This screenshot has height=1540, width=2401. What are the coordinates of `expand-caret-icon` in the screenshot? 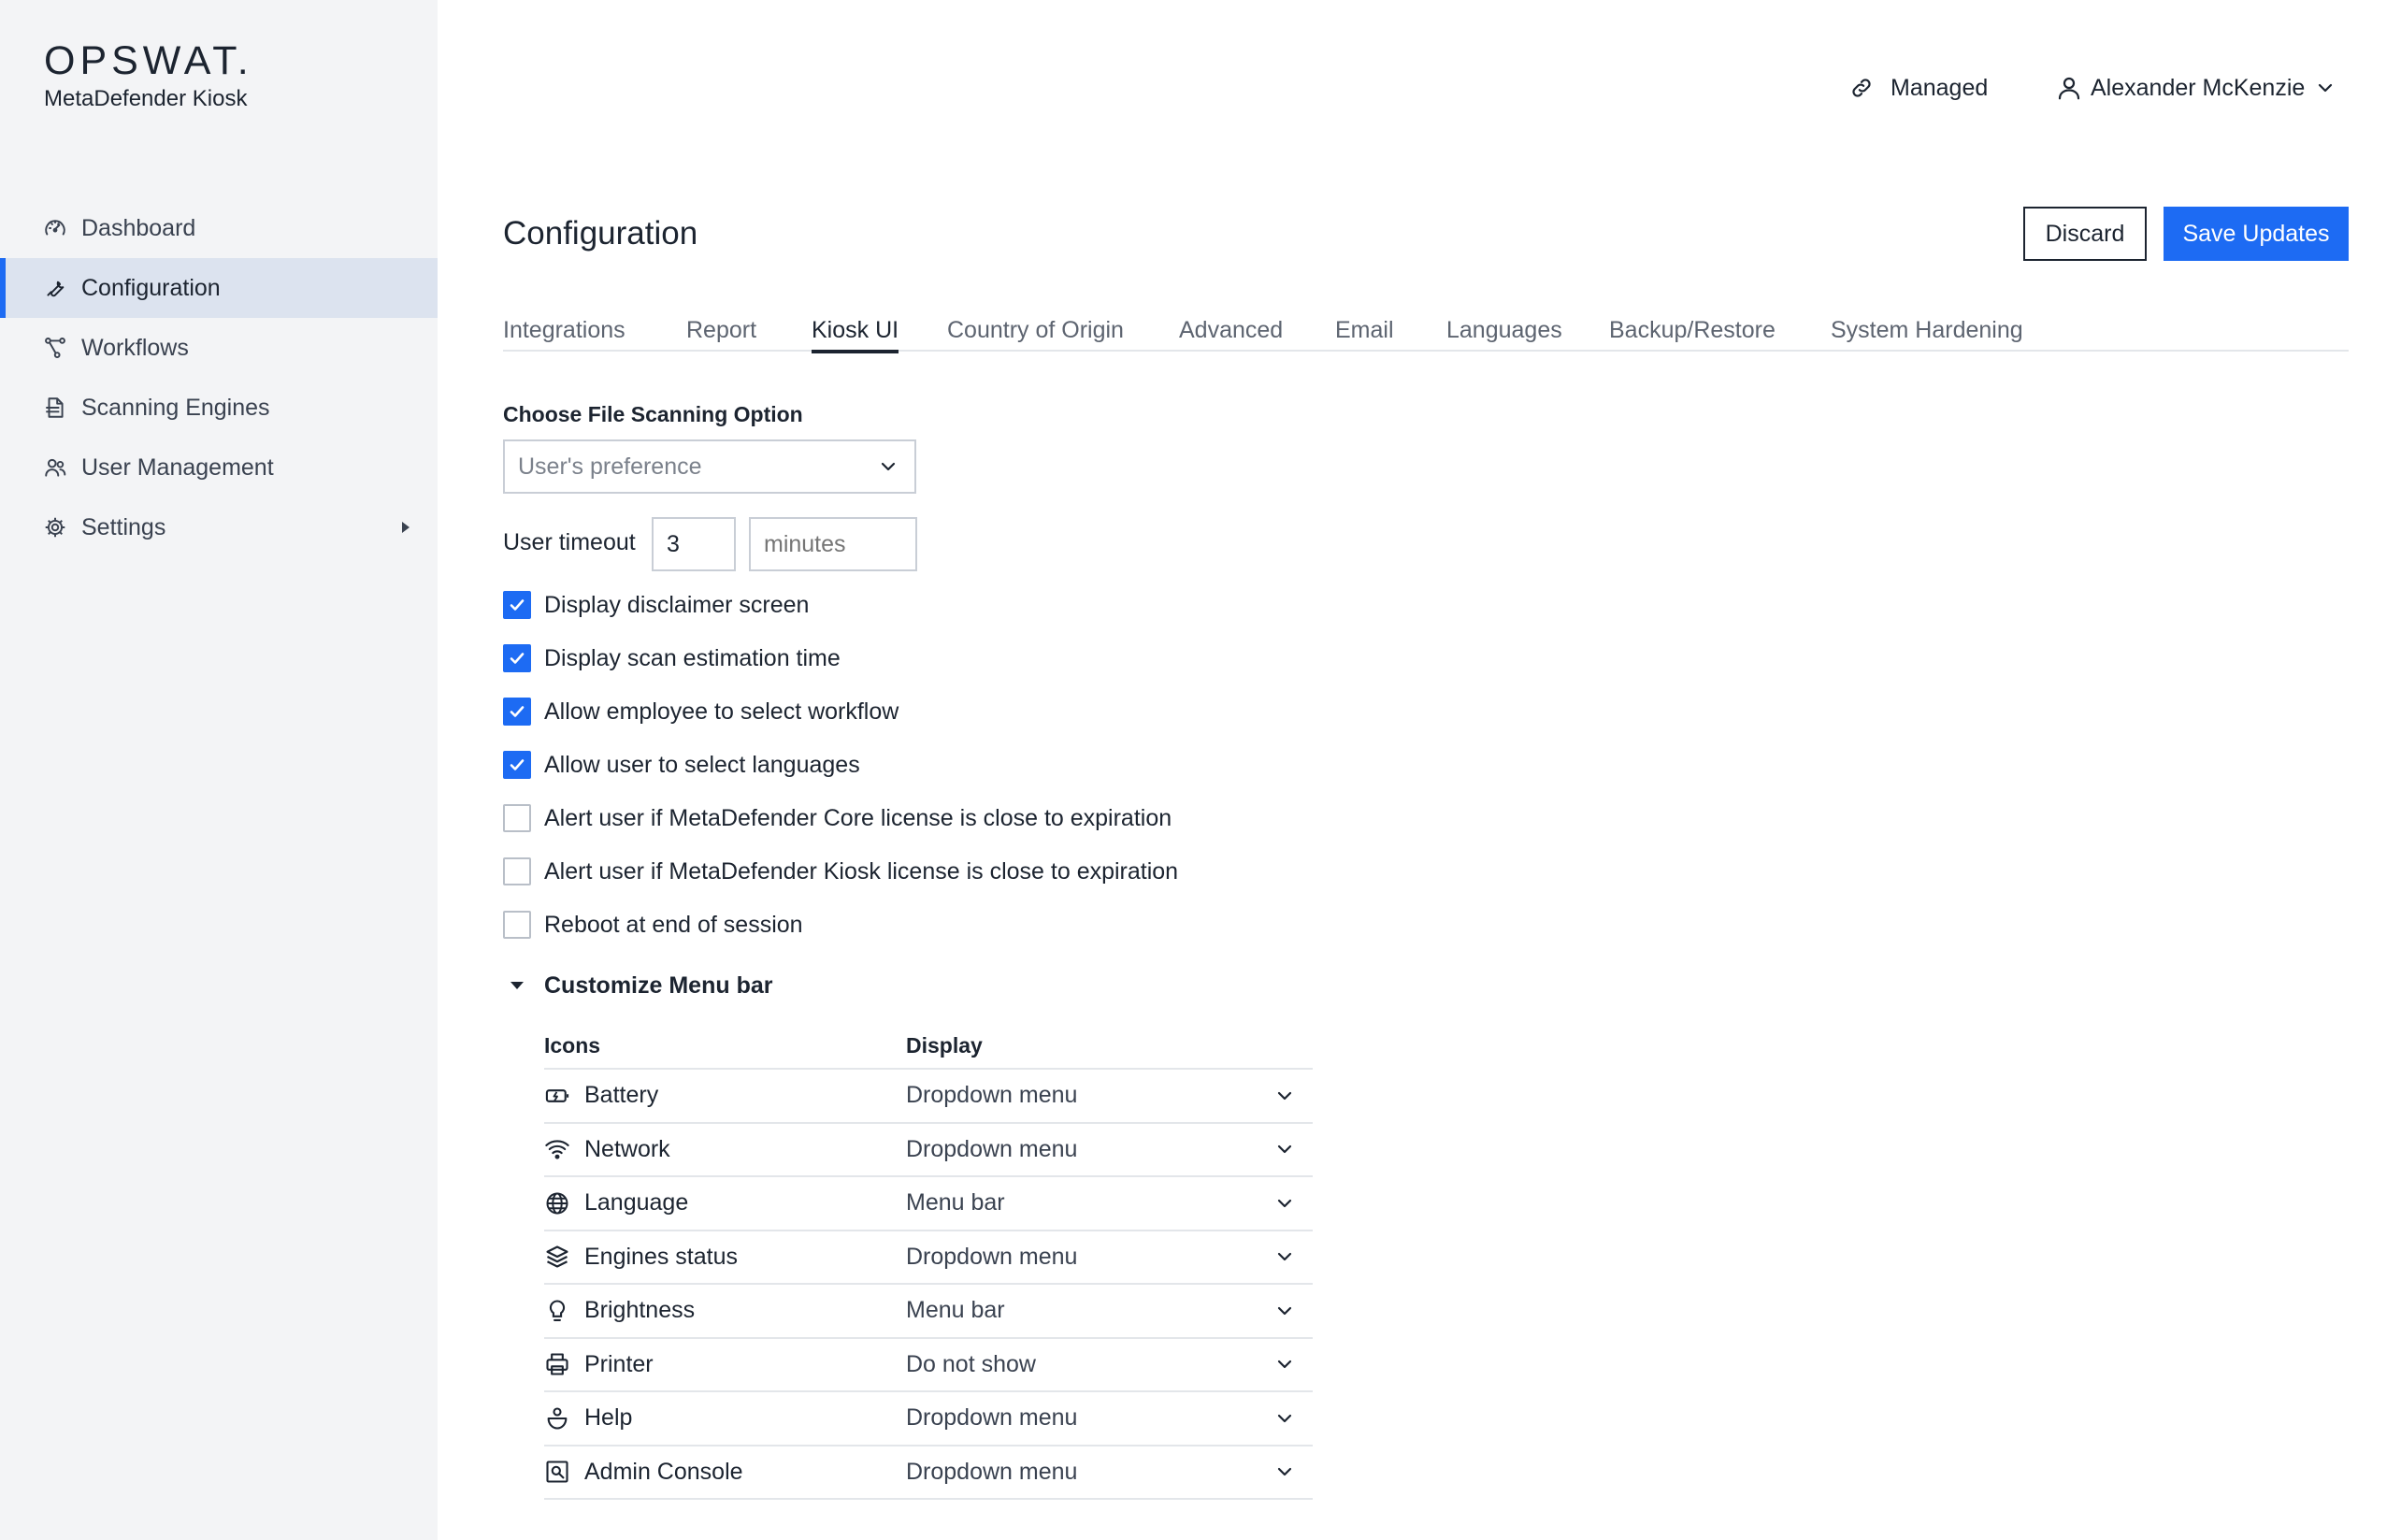 It's located at (405, 527).